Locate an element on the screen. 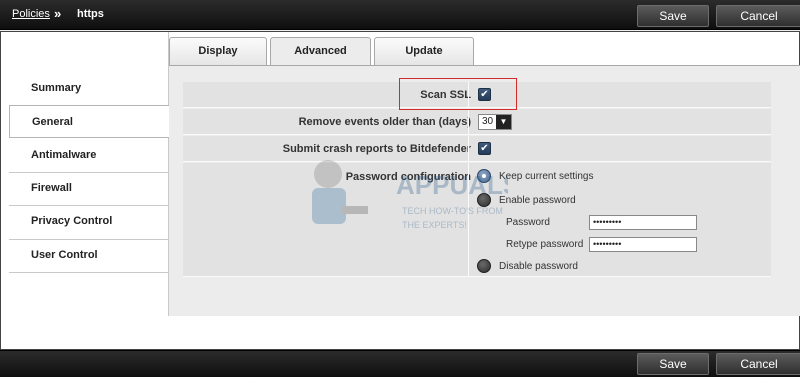  sidebar-item-summary: Summary is located at coordinates (89, 88).